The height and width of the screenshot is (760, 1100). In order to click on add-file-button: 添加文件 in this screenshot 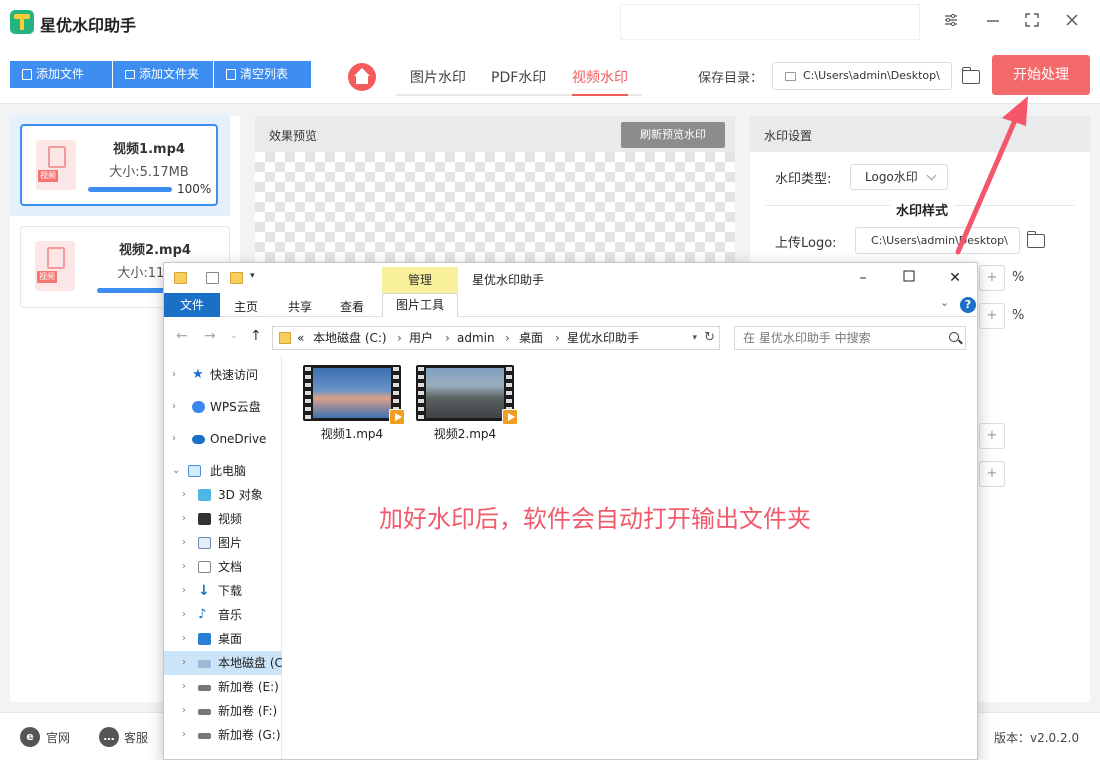, I will do `click(61, 74)`.